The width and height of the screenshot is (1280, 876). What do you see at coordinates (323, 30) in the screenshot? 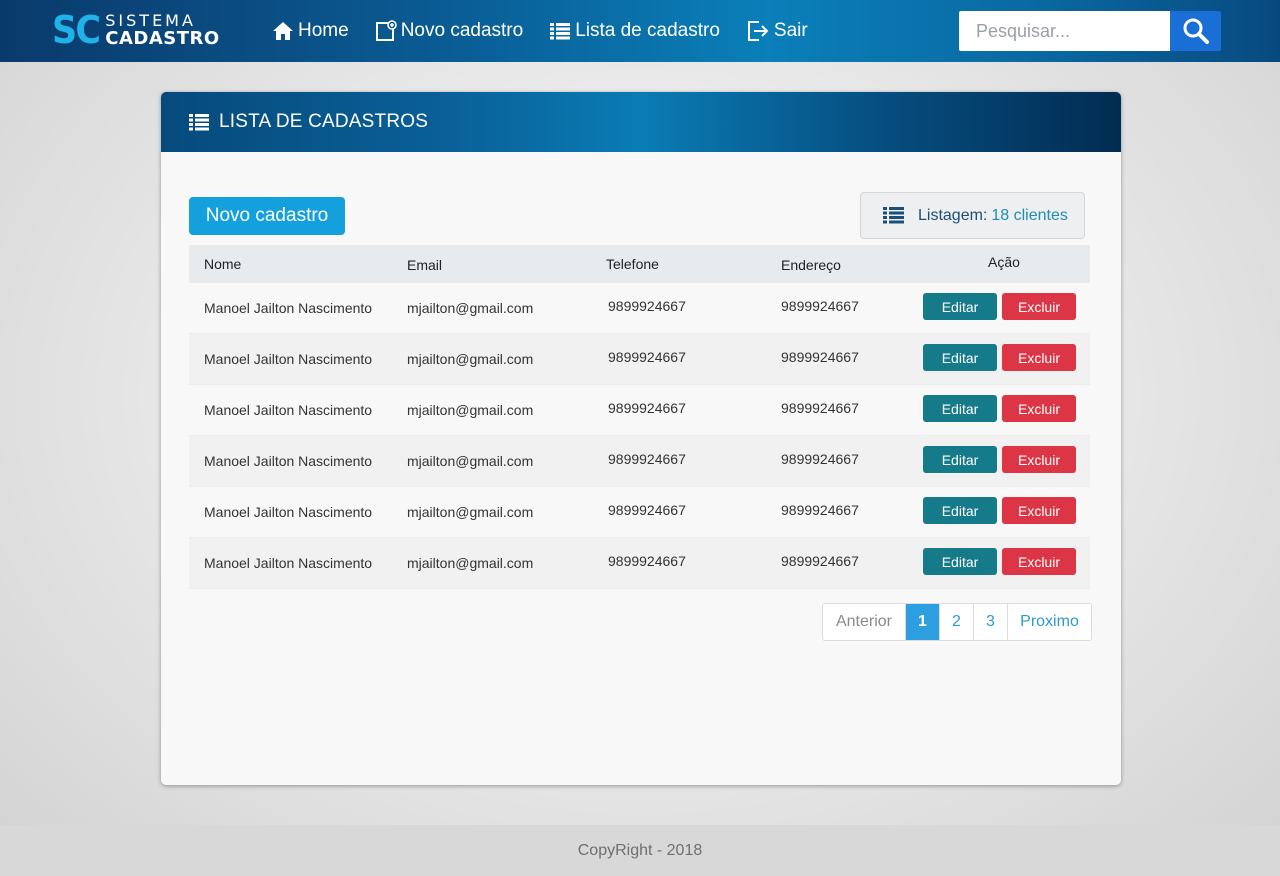
I see `nav-home-label: Home` at bounding box center [323, 30].